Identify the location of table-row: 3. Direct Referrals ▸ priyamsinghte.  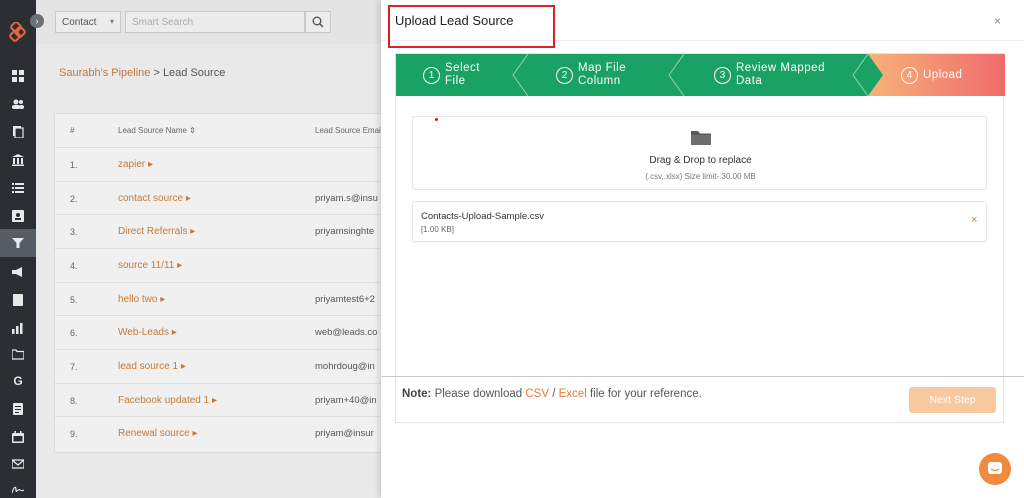
(225, 231).